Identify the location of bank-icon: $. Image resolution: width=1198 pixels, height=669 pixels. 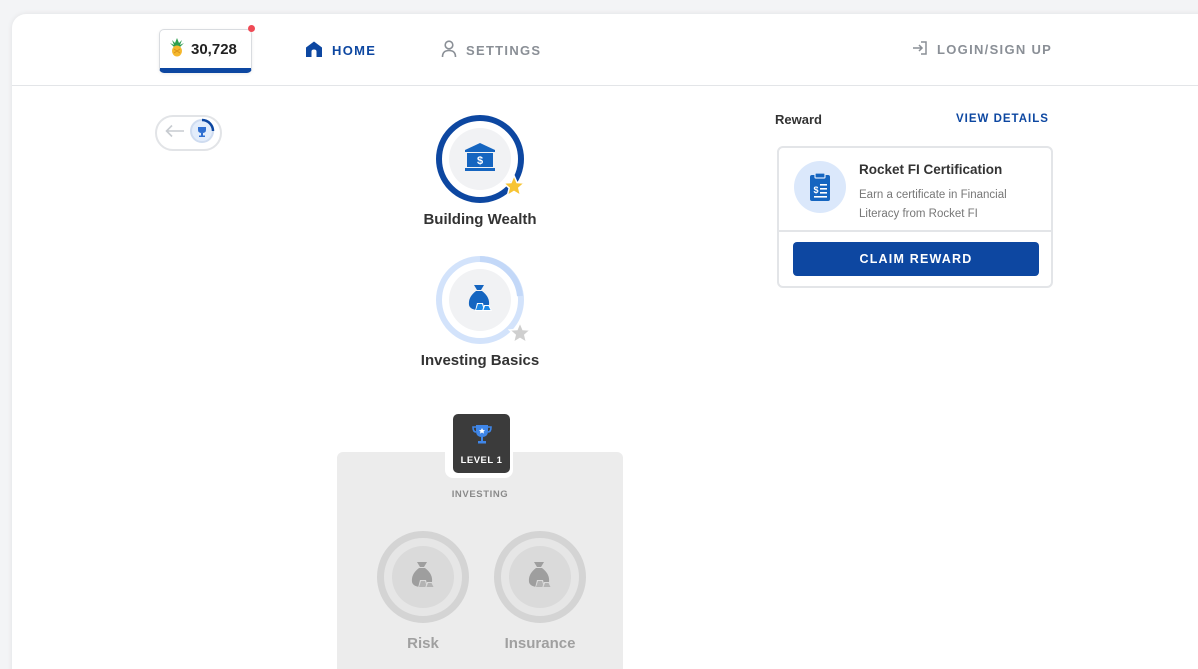
(480, 159).